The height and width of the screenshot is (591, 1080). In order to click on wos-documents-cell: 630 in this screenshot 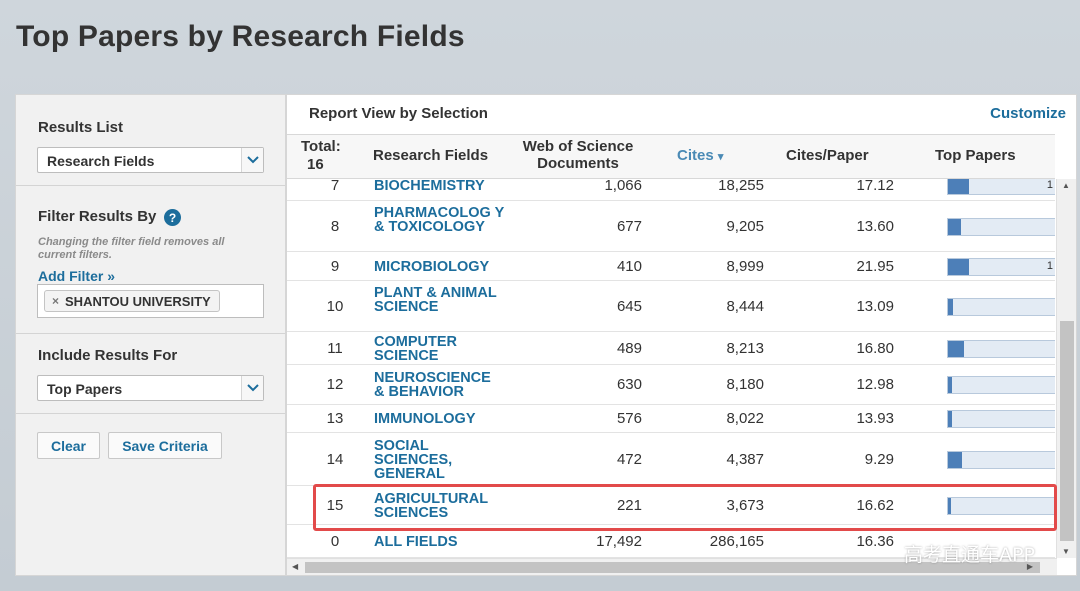, I will do `click(629, 384)`.